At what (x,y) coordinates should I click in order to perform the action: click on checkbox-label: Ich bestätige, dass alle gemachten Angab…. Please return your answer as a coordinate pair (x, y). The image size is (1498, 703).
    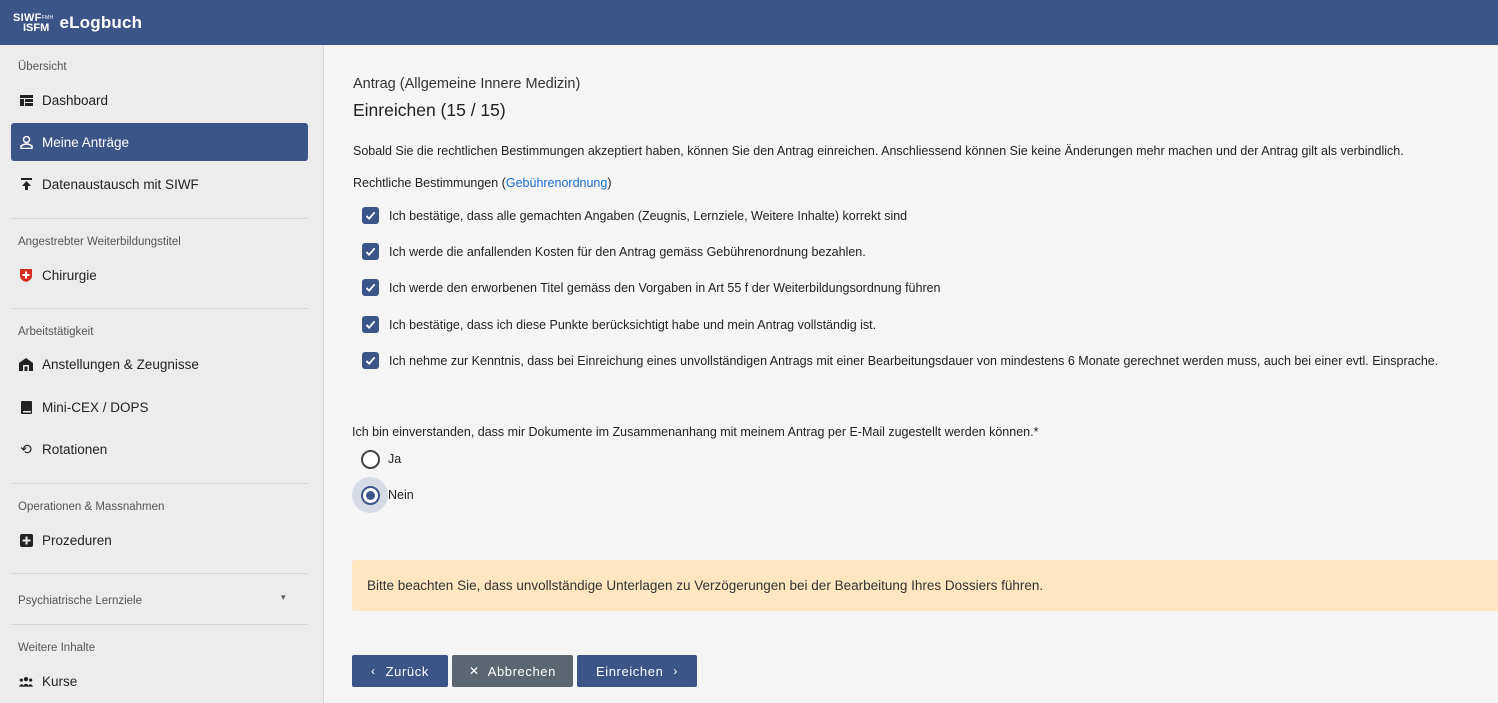
    Looking at the image, I should click on (648, 215).